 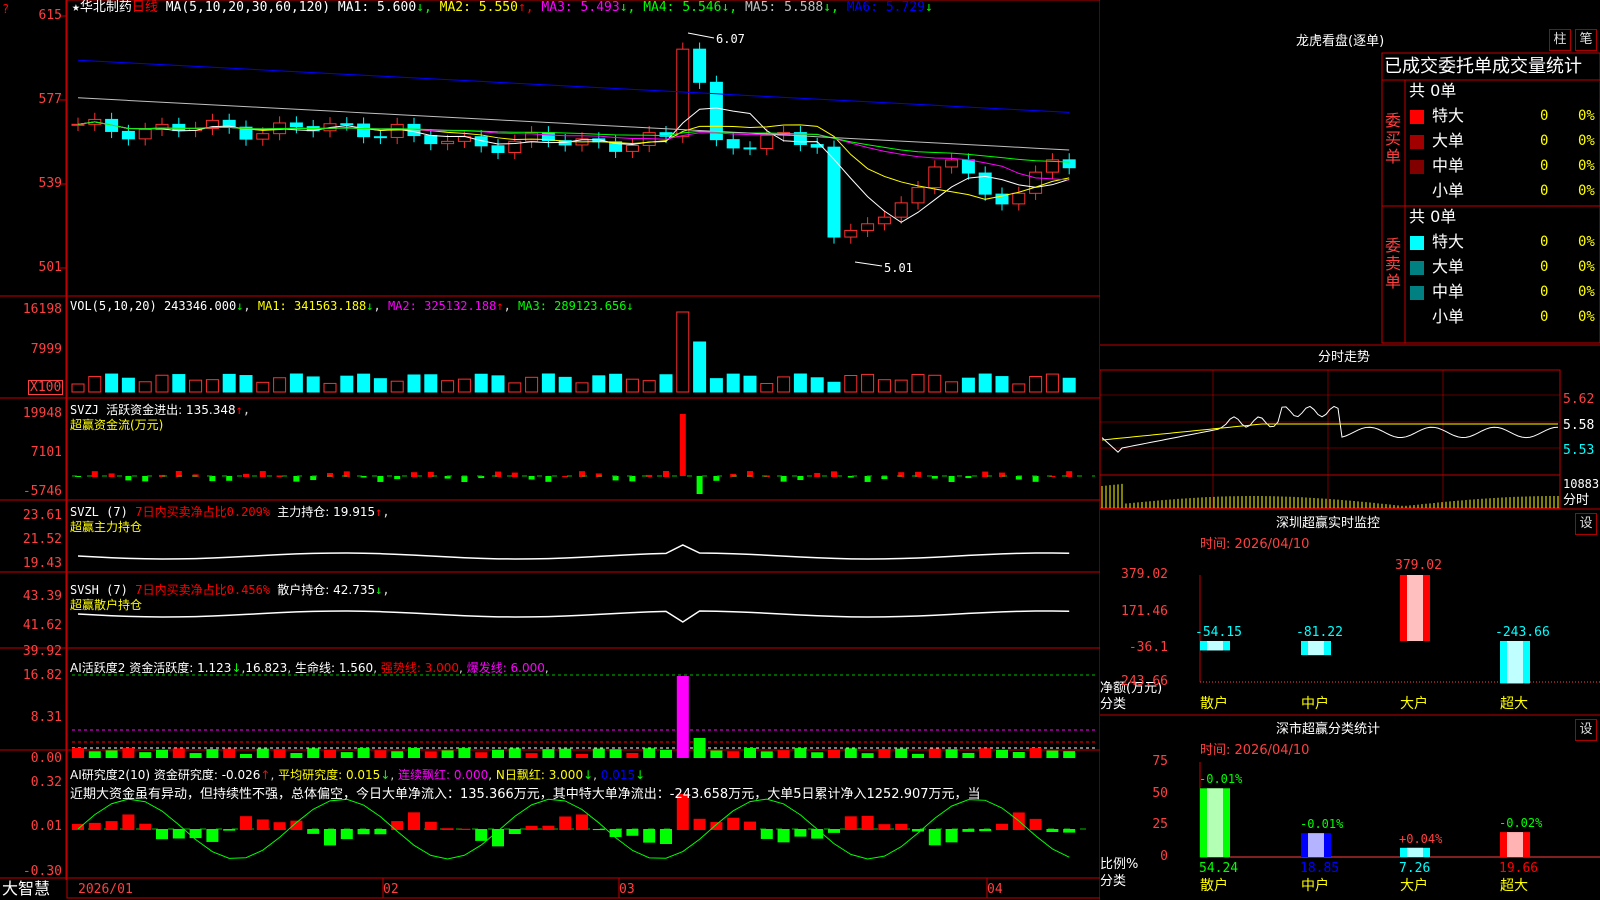 I want to click on stats-category-0: 散户, so click(x=1214, y=886).